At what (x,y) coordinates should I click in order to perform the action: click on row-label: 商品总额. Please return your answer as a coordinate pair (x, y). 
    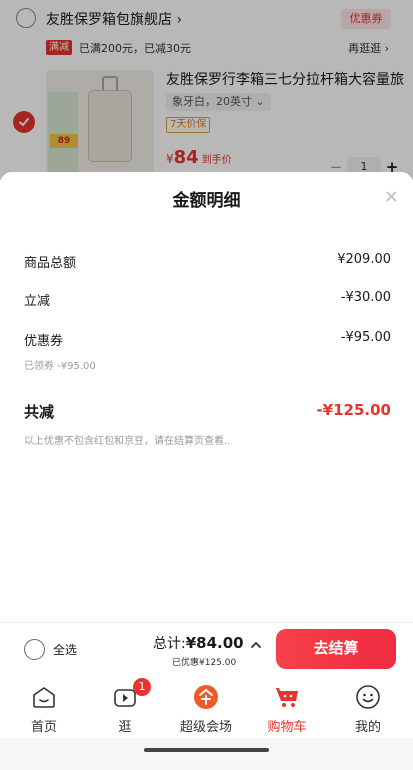
    Looking at the image, I should click on (50, 263).